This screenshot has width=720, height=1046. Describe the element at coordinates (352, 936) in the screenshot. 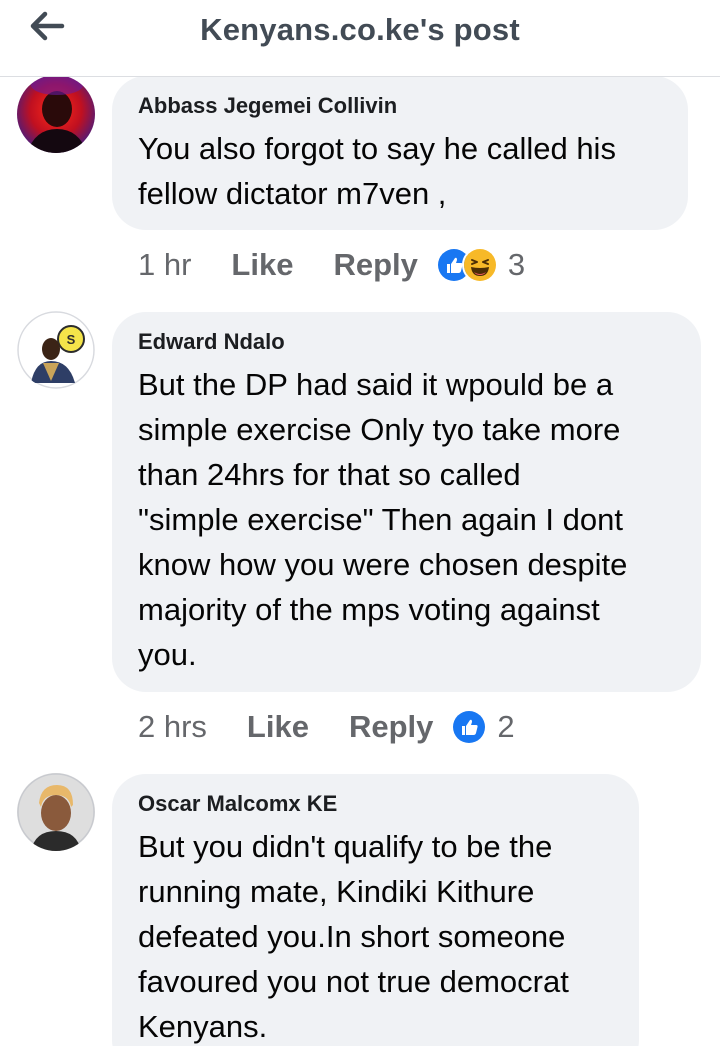

I see `comment-text-line: defeated you.In short someone` at that location.